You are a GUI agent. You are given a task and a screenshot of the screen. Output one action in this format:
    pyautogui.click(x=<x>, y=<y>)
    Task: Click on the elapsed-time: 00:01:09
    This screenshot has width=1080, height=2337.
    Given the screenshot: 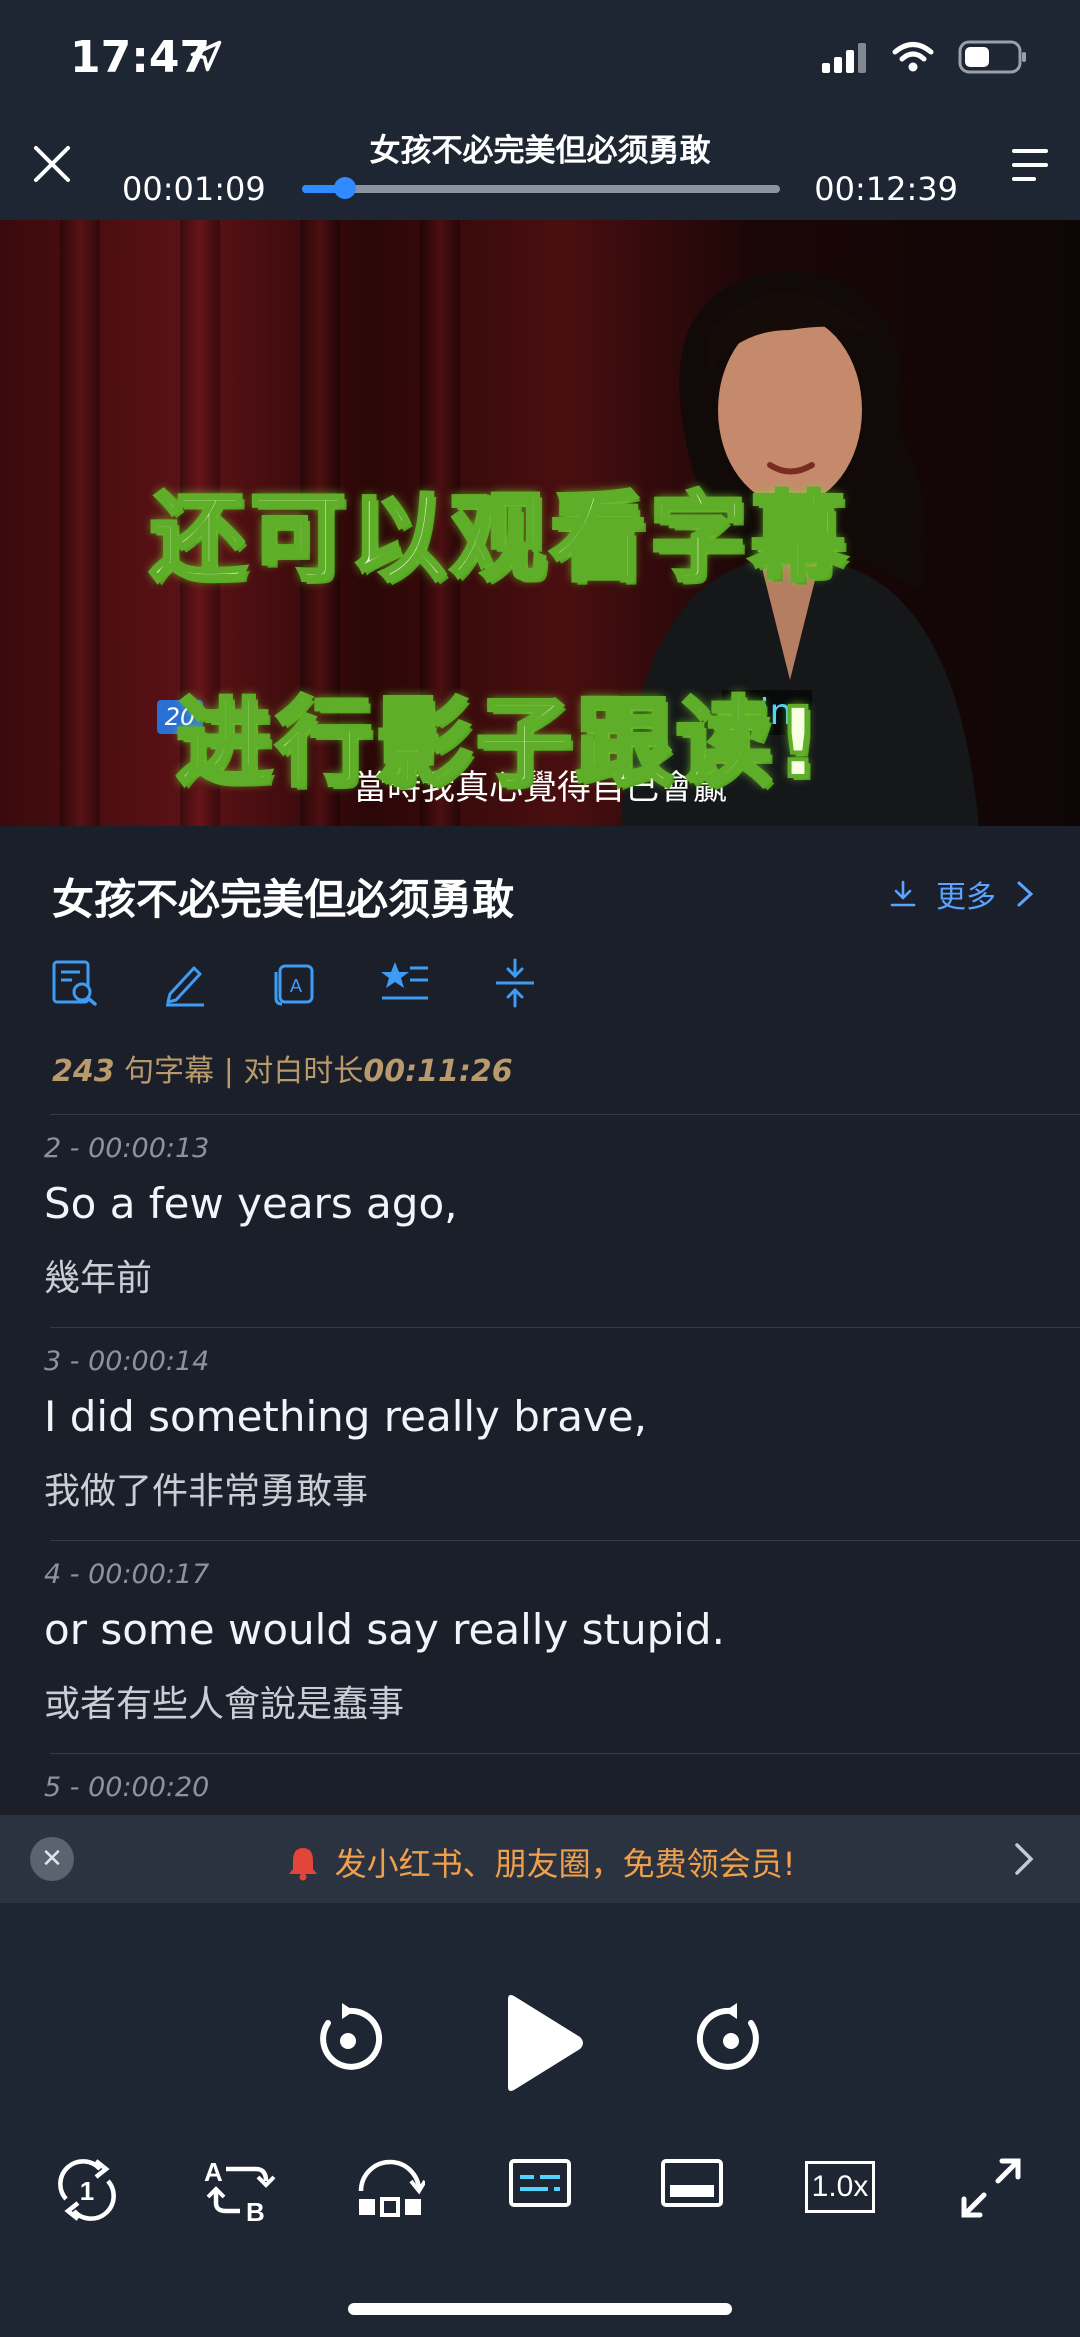 What is the action you would take?
    pyautogui.click(x=194, y=189)
    